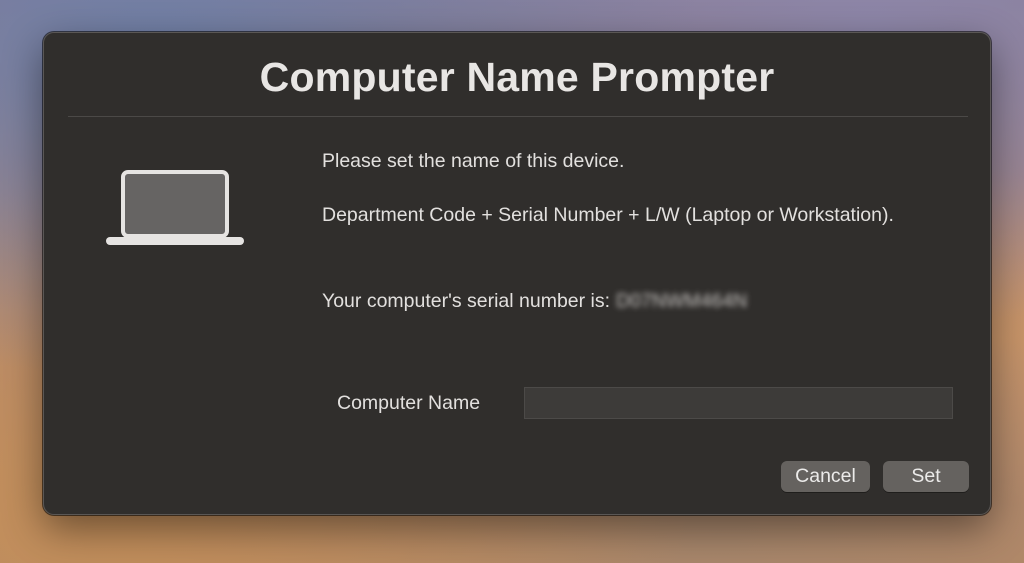  What do you see at coordinates (175, 207) in the screenshot?
I see `laptop-icon` at bounding box center [175, 207].